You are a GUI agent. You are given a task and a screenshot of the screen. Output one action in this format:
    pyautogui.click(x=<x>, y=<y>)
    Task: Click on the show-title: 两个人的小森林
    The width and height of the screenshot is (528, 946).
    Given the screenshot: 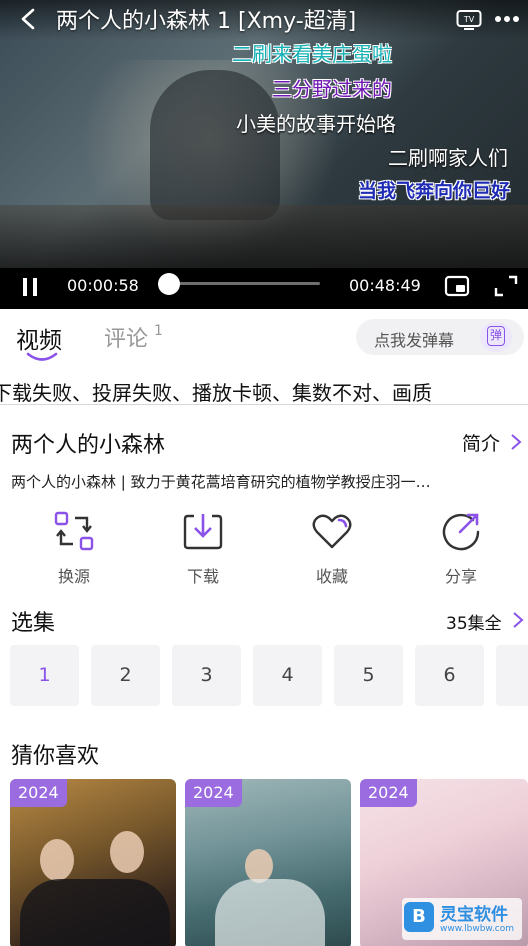 What is the action you would take?
    pyautogui.click(x=88, y=445)
    